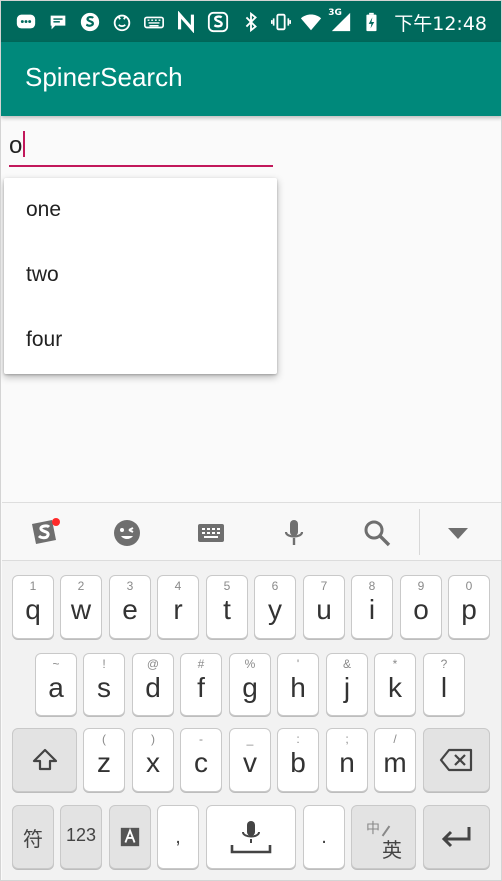  Describe the element at coordinates (130, 837) in the screenshot. I see `input-mode-key` at that location.